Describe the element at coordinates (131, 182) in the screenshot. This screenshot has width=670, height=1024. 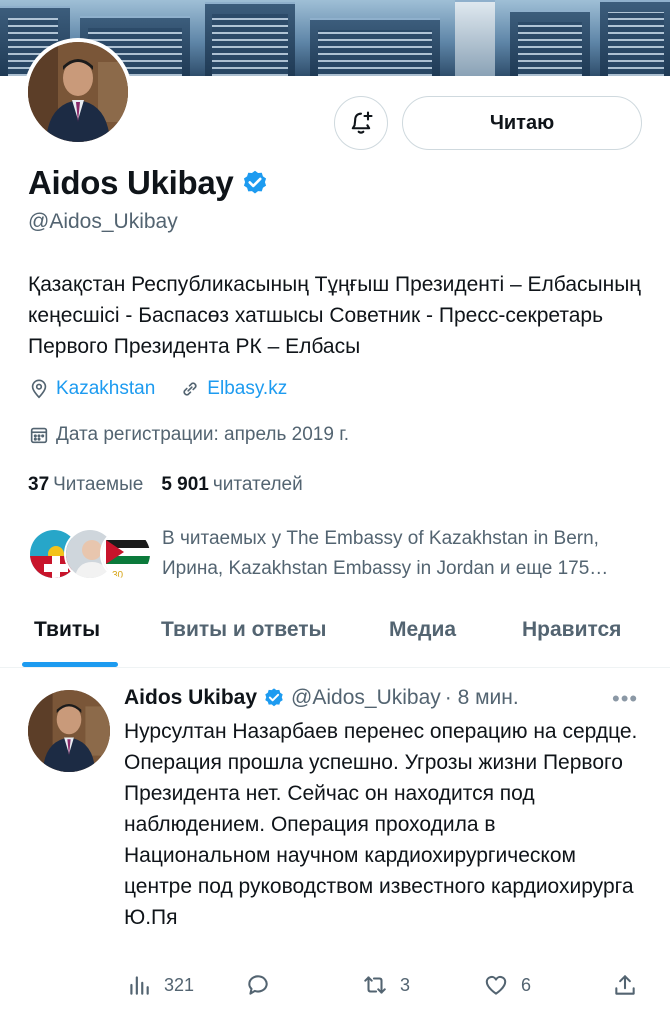
I see `profile-name: Aidos Ukibay` at that location.